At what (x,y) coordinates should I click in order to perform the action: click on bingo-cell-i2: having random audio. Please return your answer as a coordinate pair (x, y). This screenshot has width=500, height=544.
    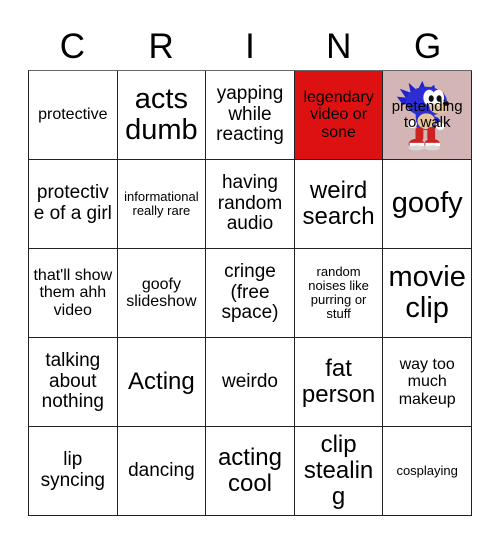
    Looking at the image, I should click on (250, 204).